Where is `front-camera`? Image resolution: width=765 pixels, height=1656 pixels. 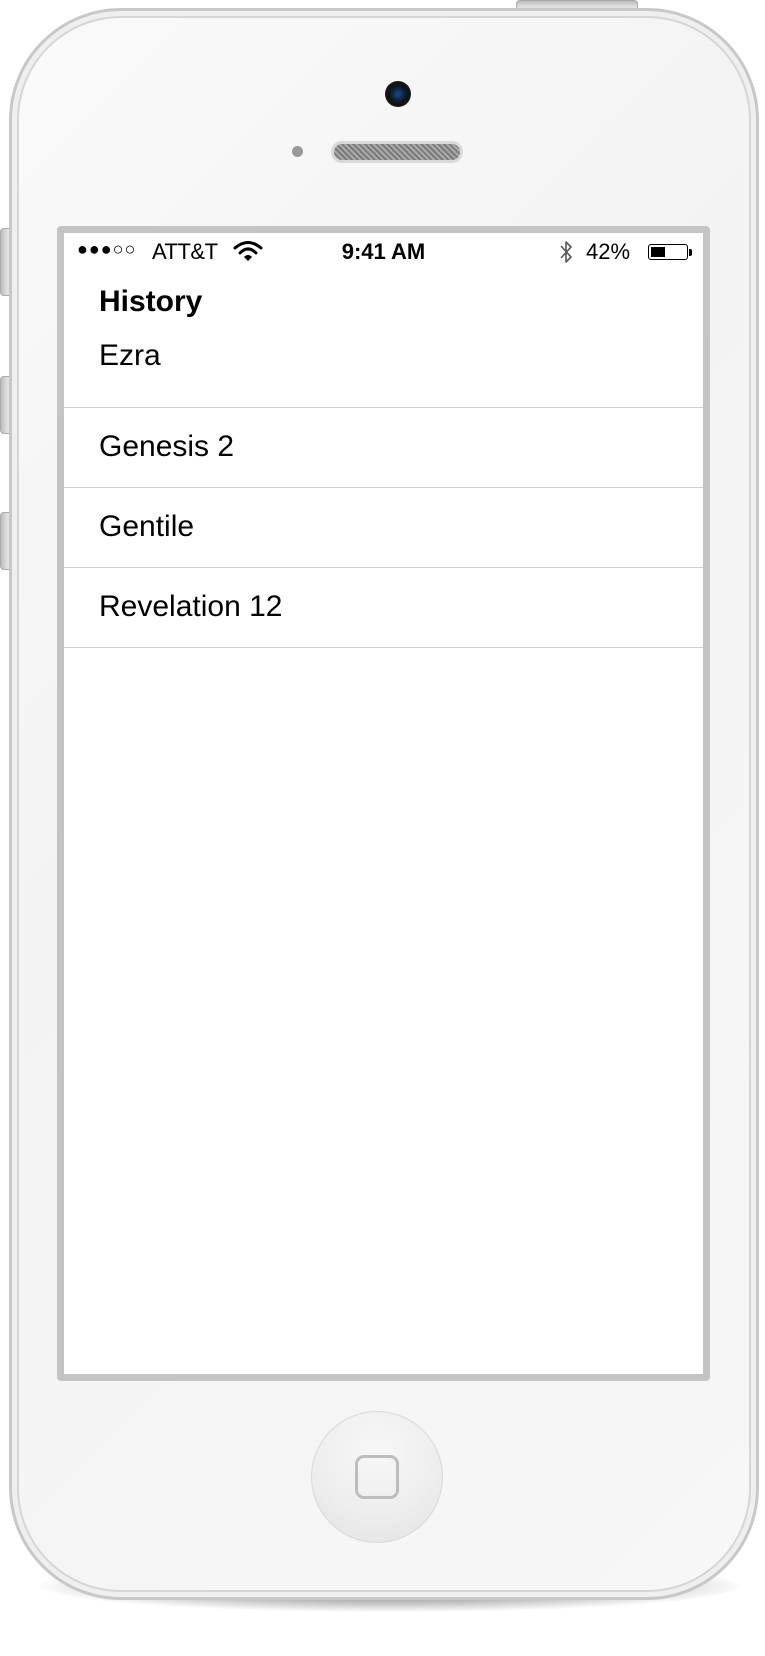
front-camera is located at coordinates (398, 94).